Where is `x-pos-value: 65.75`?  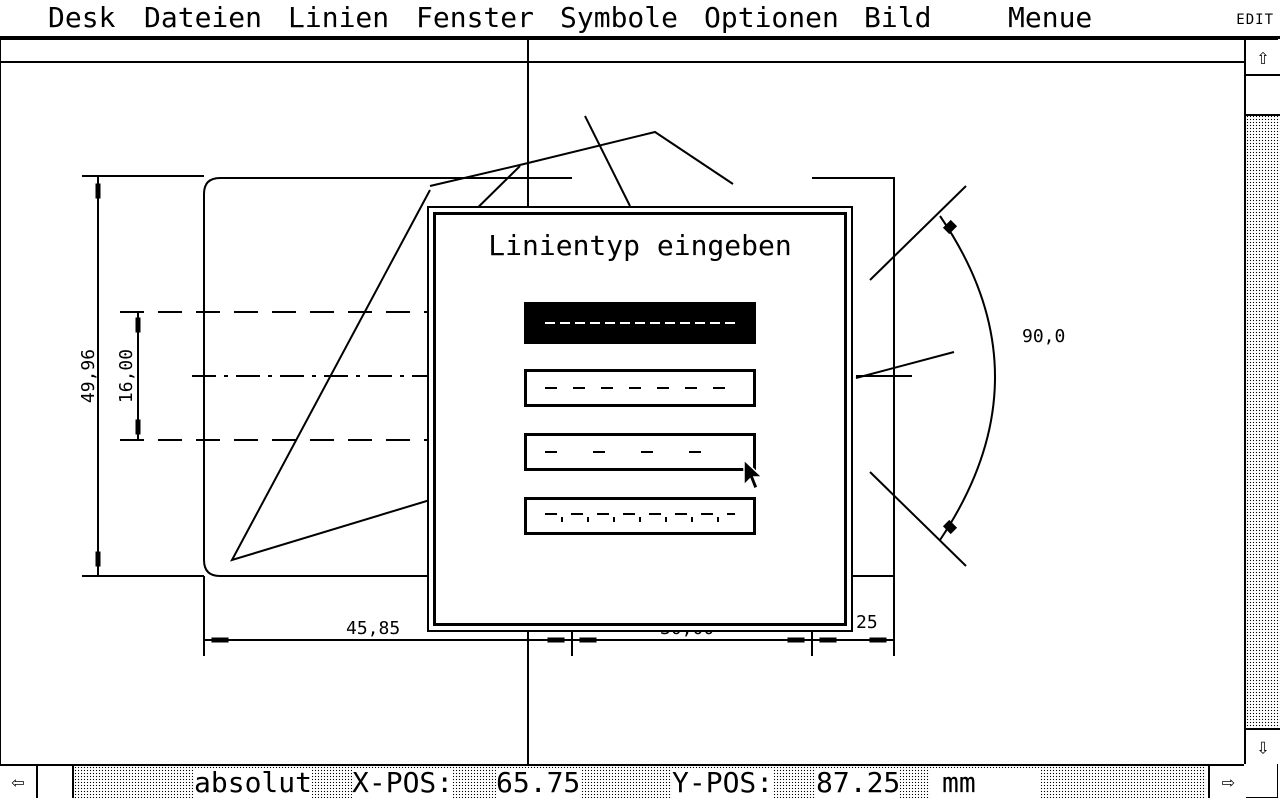 x-pos-value: 65.75 is located at coordinates (538, 782).